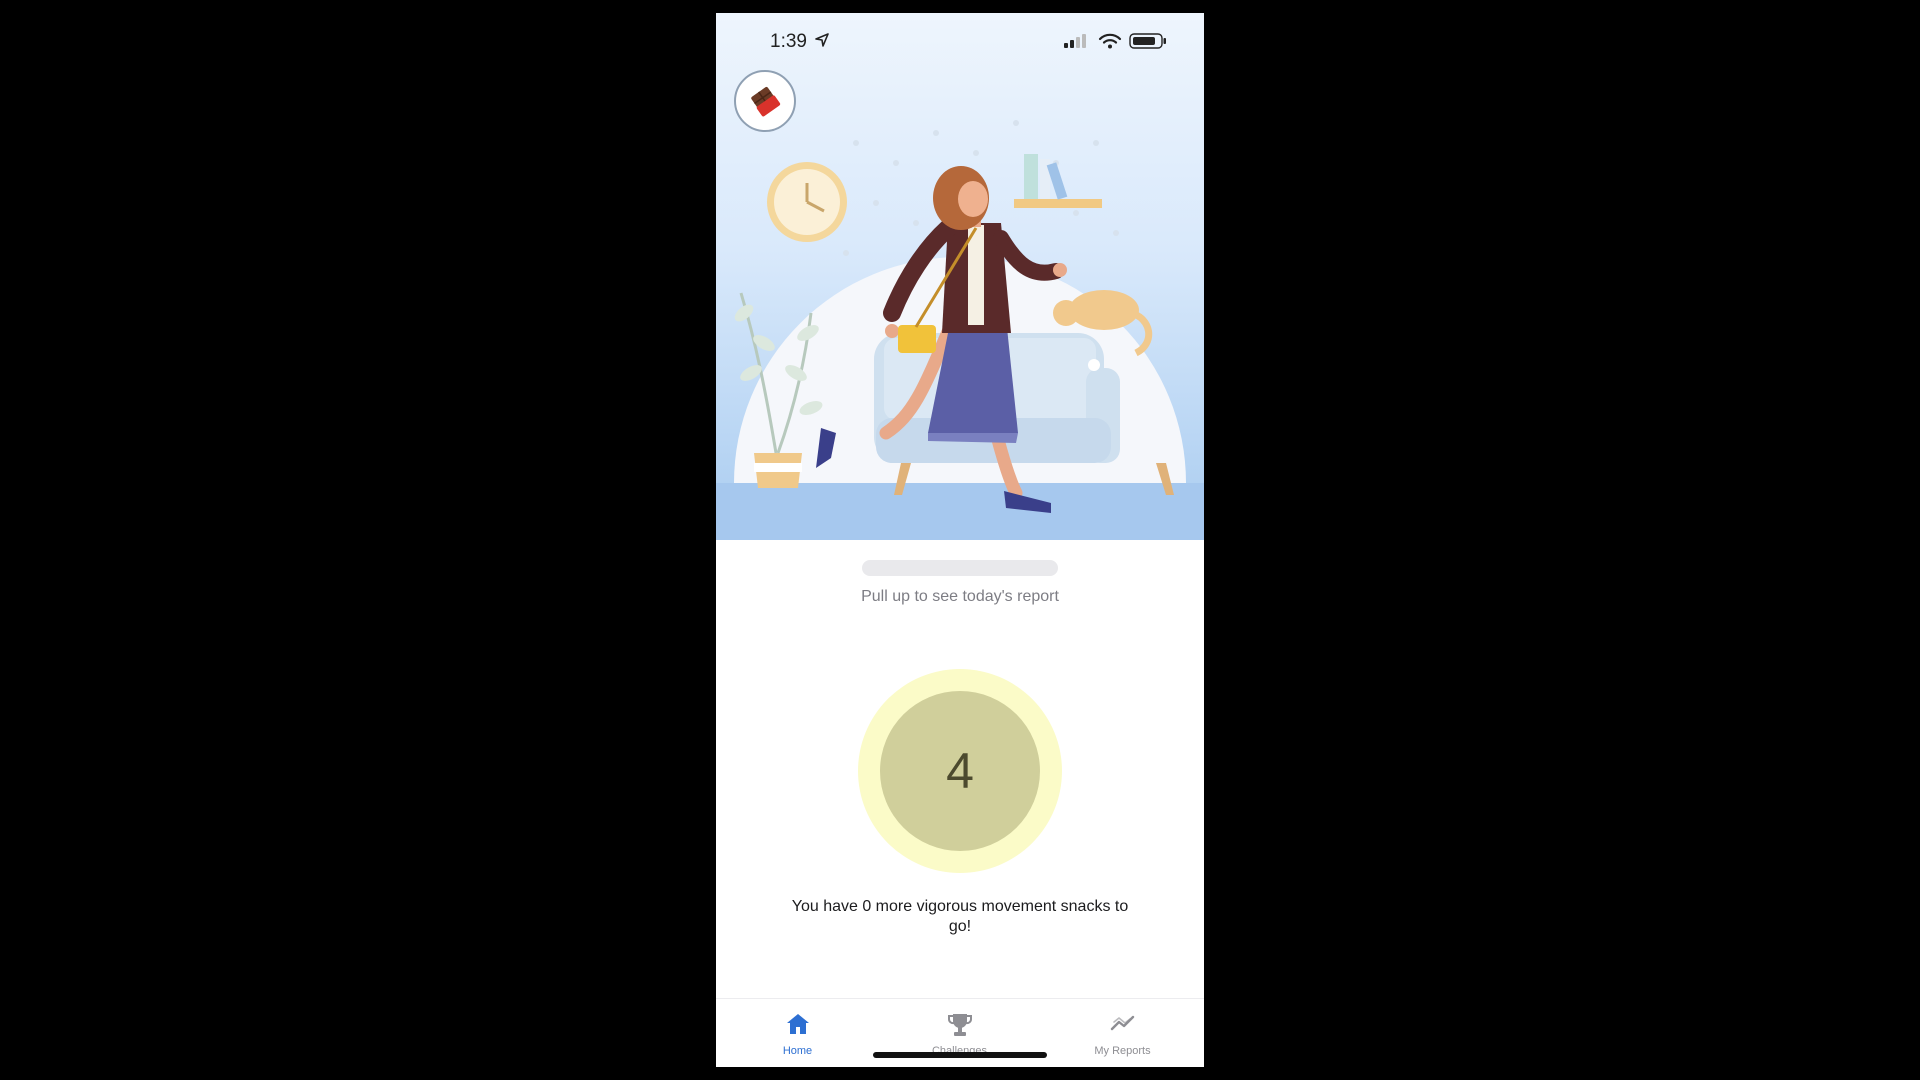 This screenshot has height=1080, width=1920. Describe the element at coordinates (960, 1027) in the screenshot. I see `trophy-icon` at that location.